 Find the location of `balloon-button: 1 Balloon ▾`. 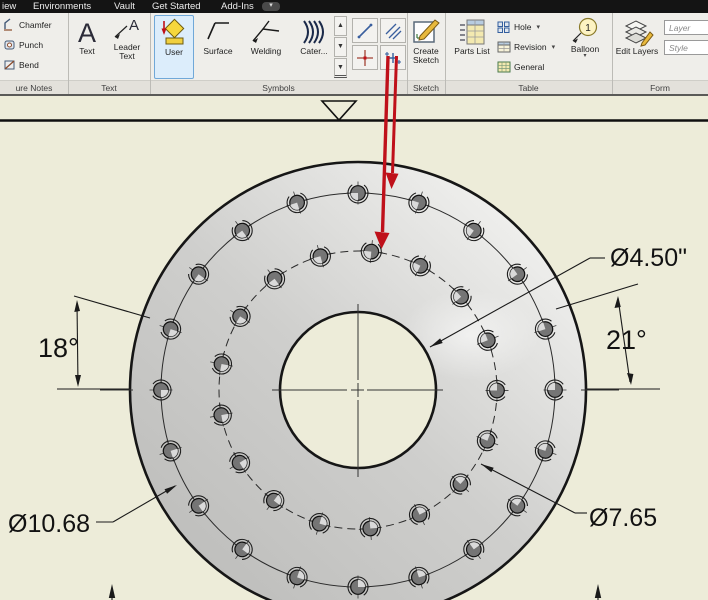

balloon-button: 1 Balloon ▾ is located at coordinates (585, 46).